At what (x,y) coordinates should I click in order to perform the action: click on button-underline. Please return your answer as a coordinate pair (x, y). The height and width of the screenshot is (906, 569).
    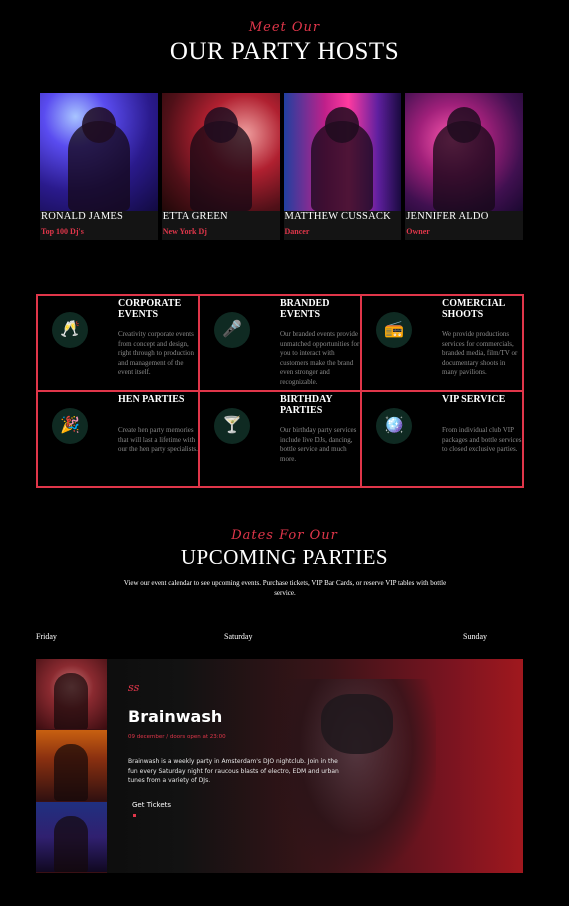
    Looking at the image, I should click on (134, 815).